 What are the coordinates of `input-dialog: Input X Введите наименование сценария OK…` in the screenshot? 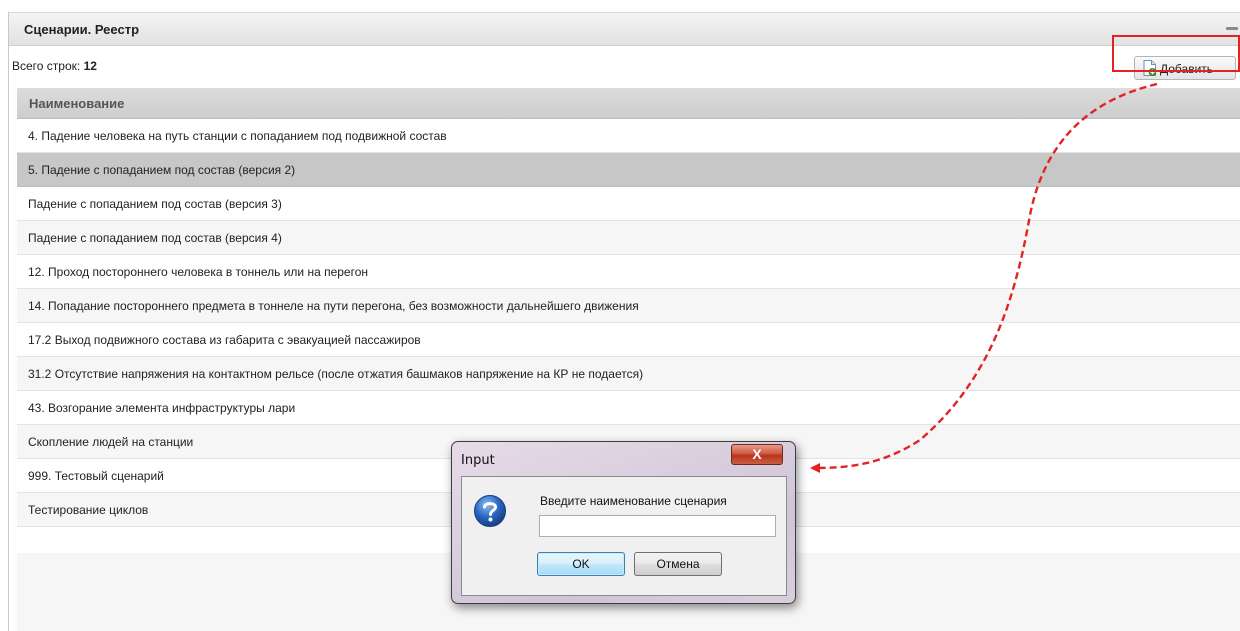 It's located at (623, 522).